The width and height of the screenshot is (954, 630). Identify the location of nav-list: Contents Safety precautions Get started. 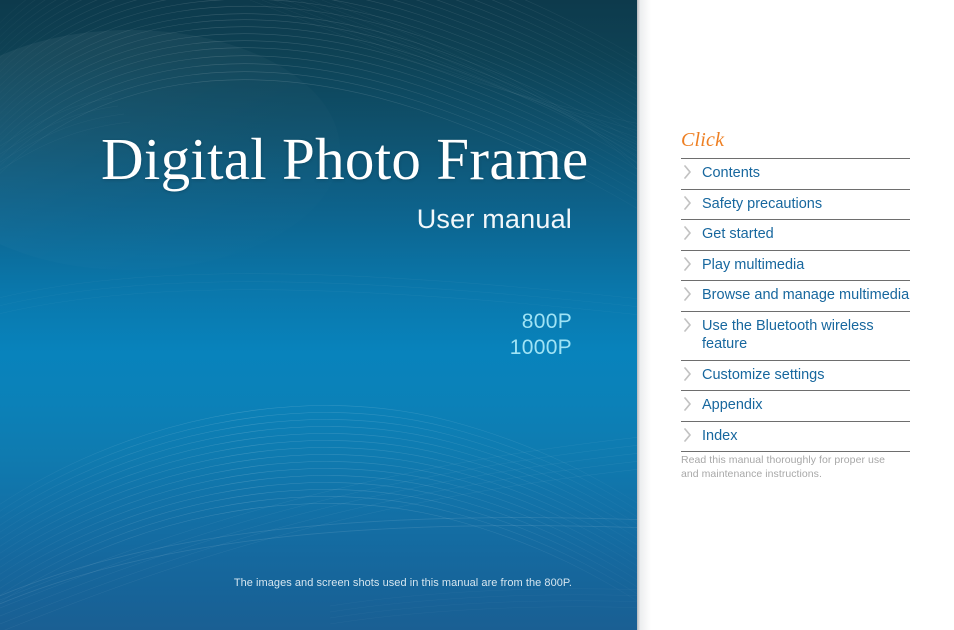
(795, 305).